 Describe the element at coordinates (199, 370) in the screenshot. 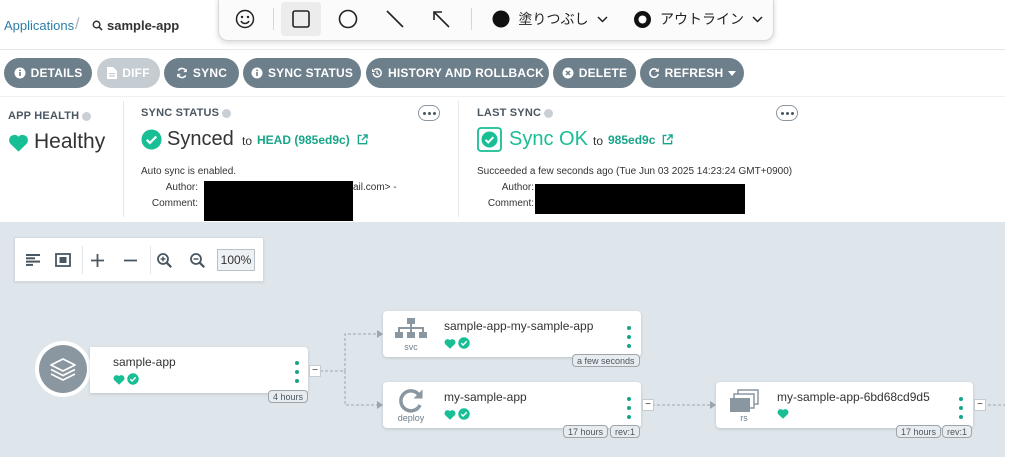

I see `app-node: sample-app` at that location.